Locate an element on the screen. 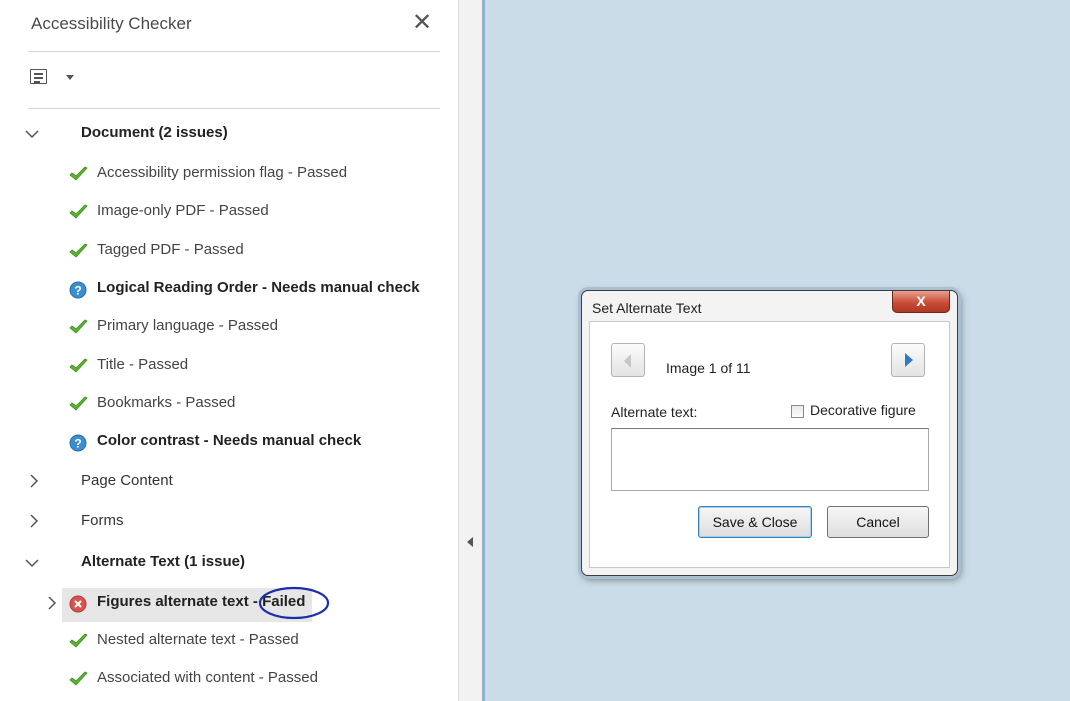 The image size is (1070, 701). alternate-text-input is located at coordinates (770, 459).